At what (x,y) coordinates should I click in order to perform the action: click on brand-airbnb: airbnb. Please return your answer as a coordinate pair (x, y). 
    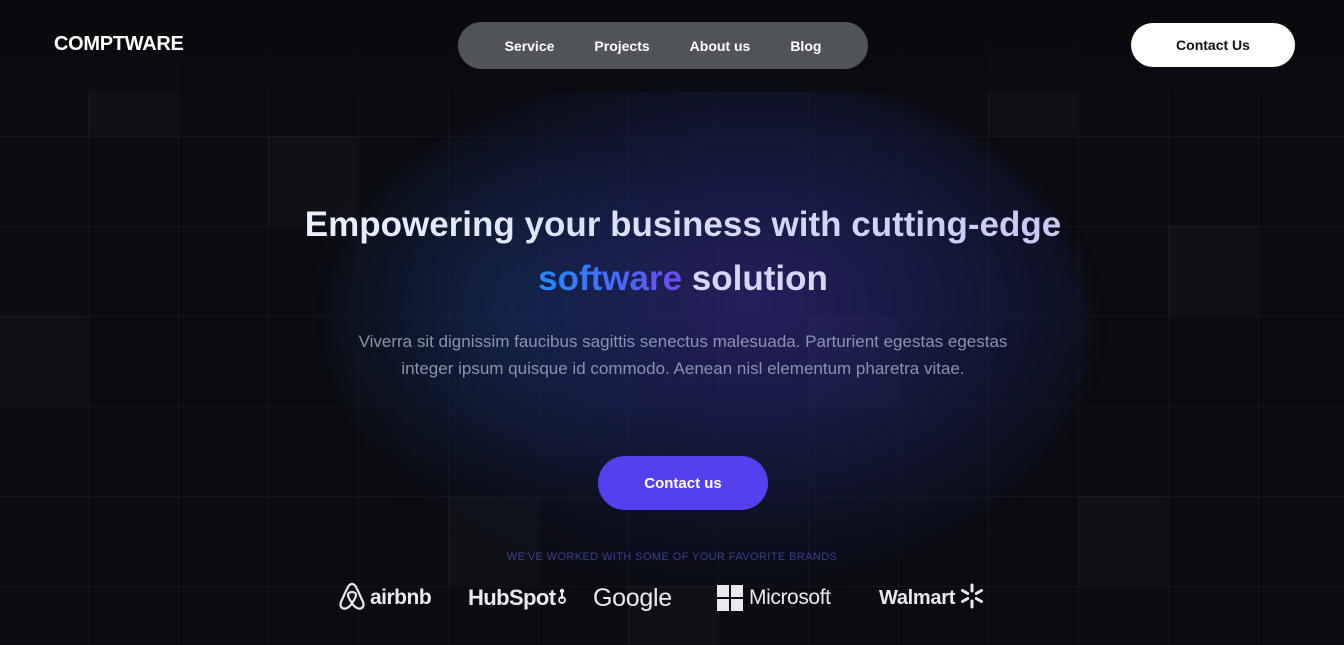
    Looking at the image, I should click on (385, 598).